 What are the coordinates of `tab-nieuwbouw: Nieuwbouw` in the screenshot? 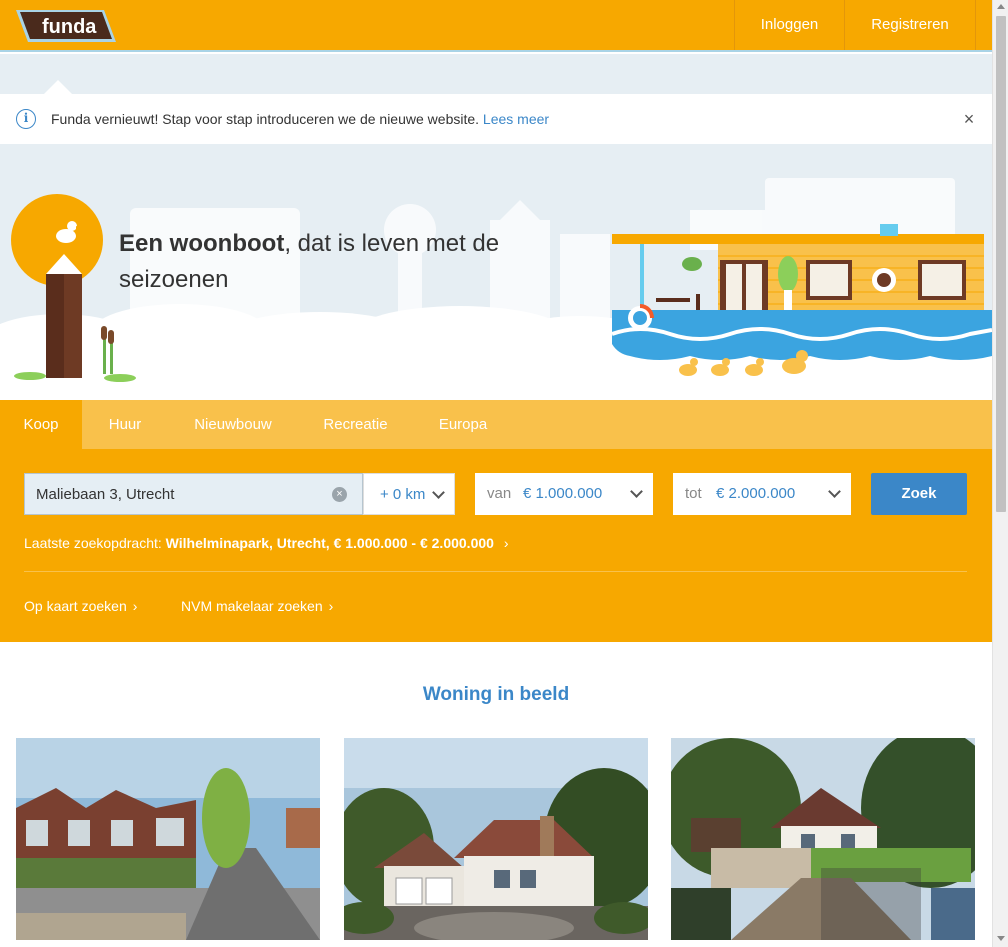 It's located at (233, 424).